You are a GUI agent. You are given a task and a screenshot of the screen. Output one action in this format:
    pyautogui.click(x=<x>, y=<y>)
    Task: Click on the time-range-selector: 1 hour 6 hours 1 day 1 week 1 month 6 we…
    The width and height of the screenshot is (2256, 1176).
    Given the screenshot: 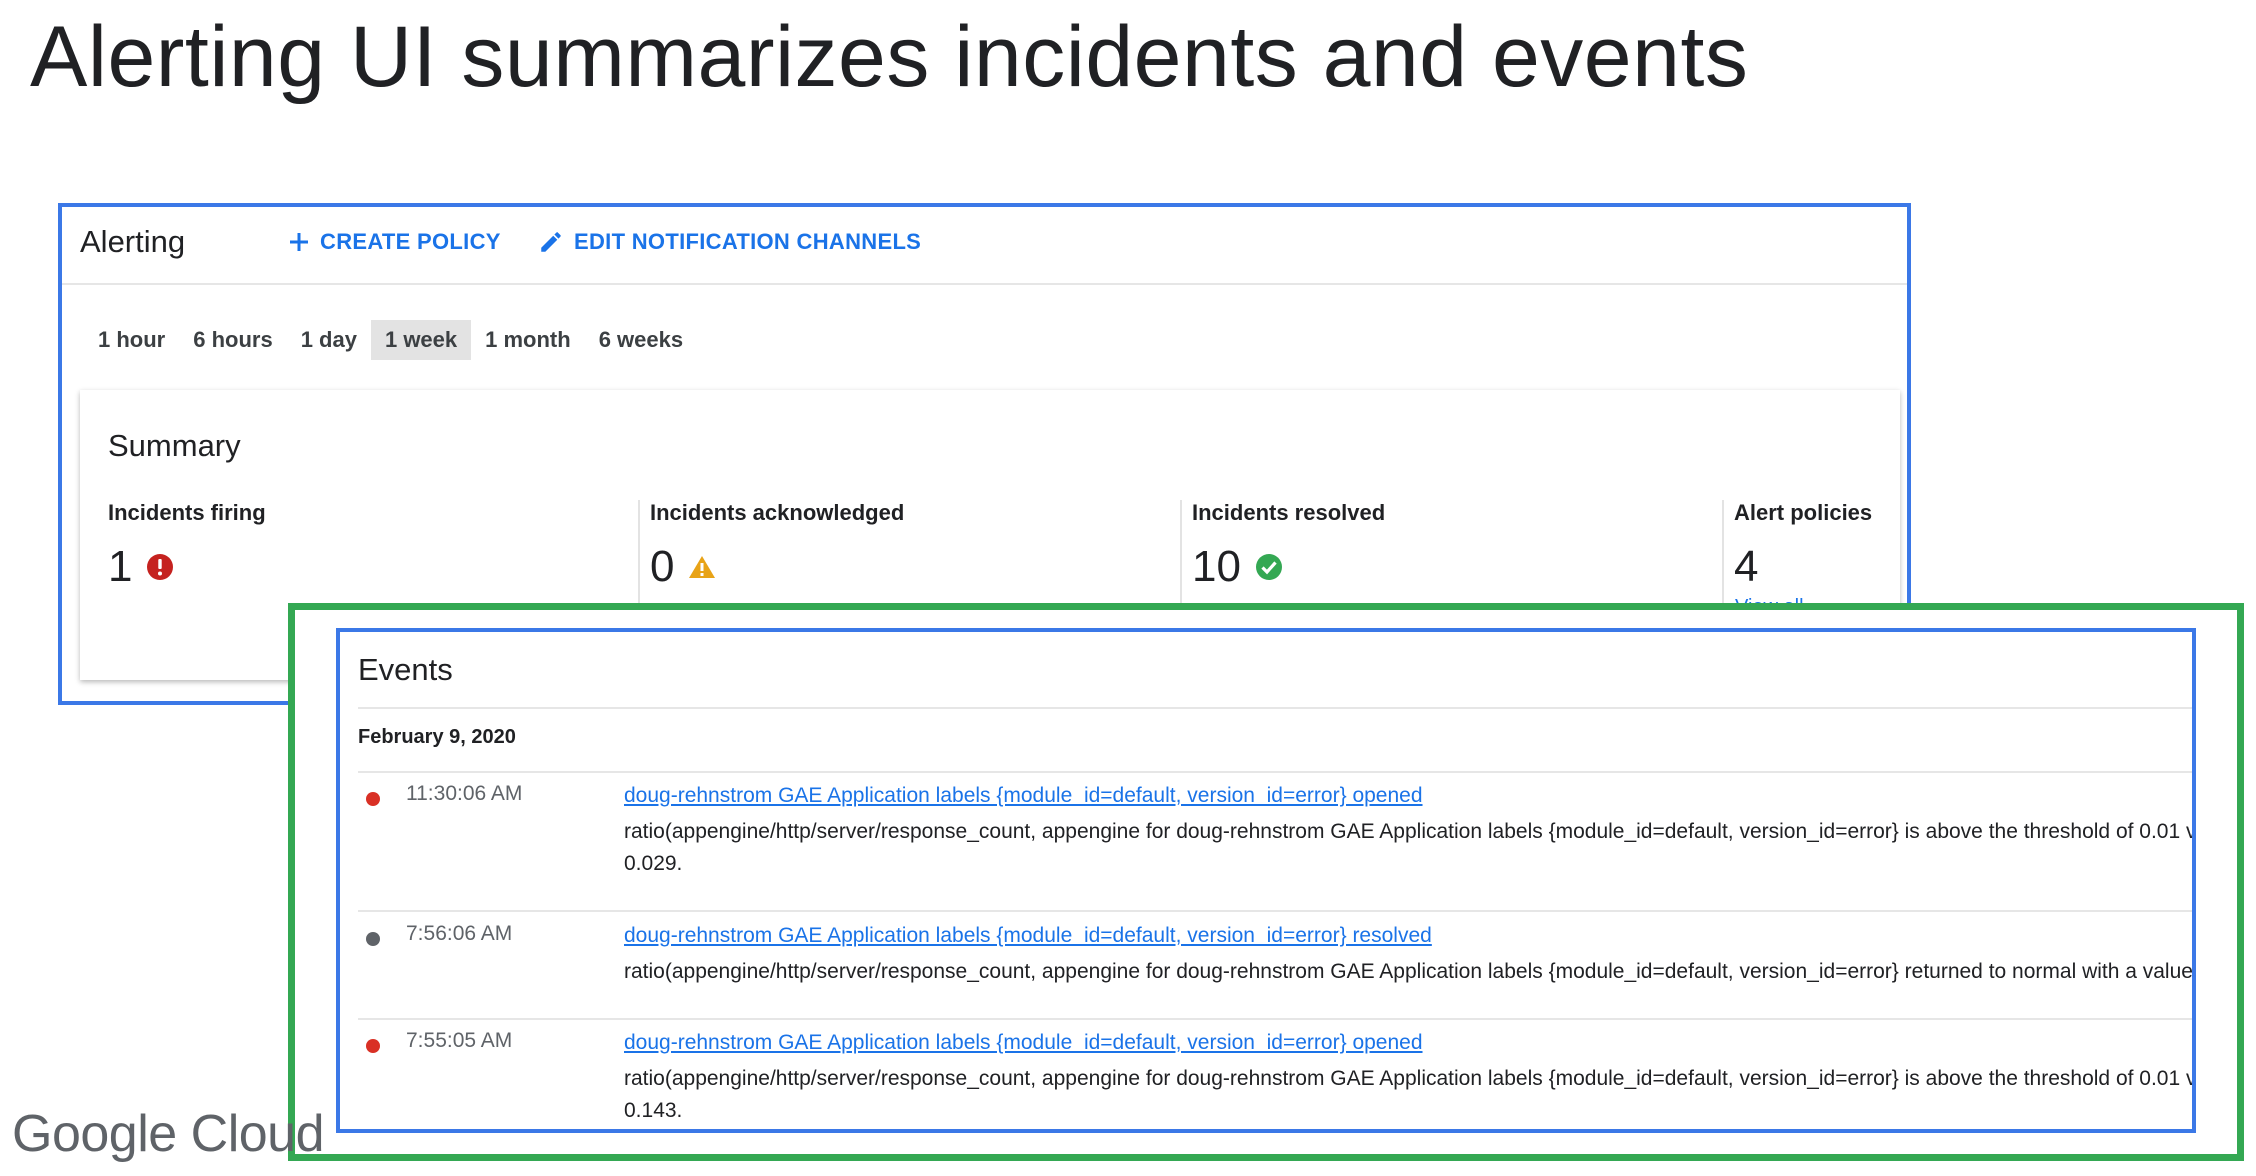 What is the action you would take?
    pyautogui.click(x=390, y=340)
    